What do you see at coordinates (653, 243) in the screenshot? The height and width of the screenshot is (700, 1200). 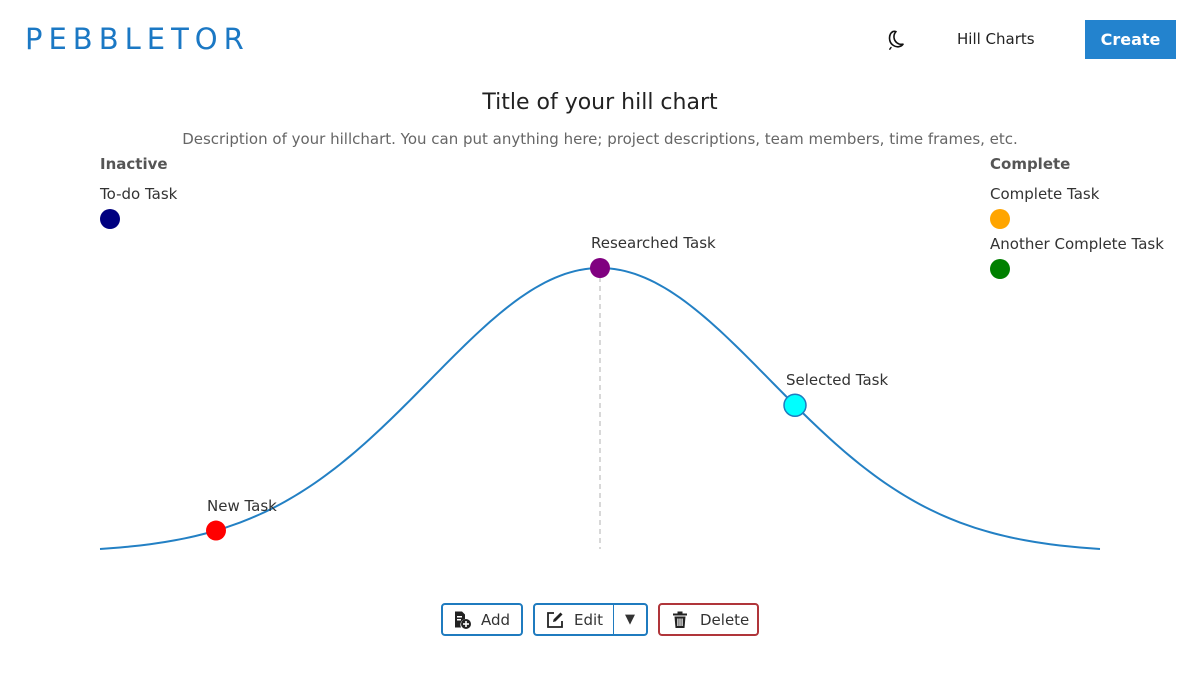 I see `hill-task-label: Researched Task` at bounding box center [653, 243].